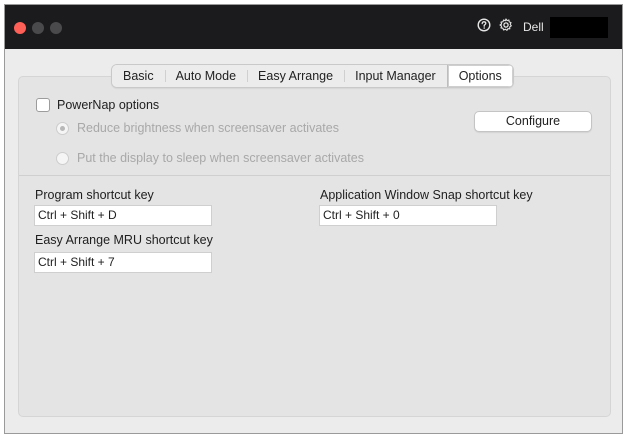 Image resolution: width=627 pixels, height=438 pixels. I want to click on tab-basic: Basic, so click(138, 76).